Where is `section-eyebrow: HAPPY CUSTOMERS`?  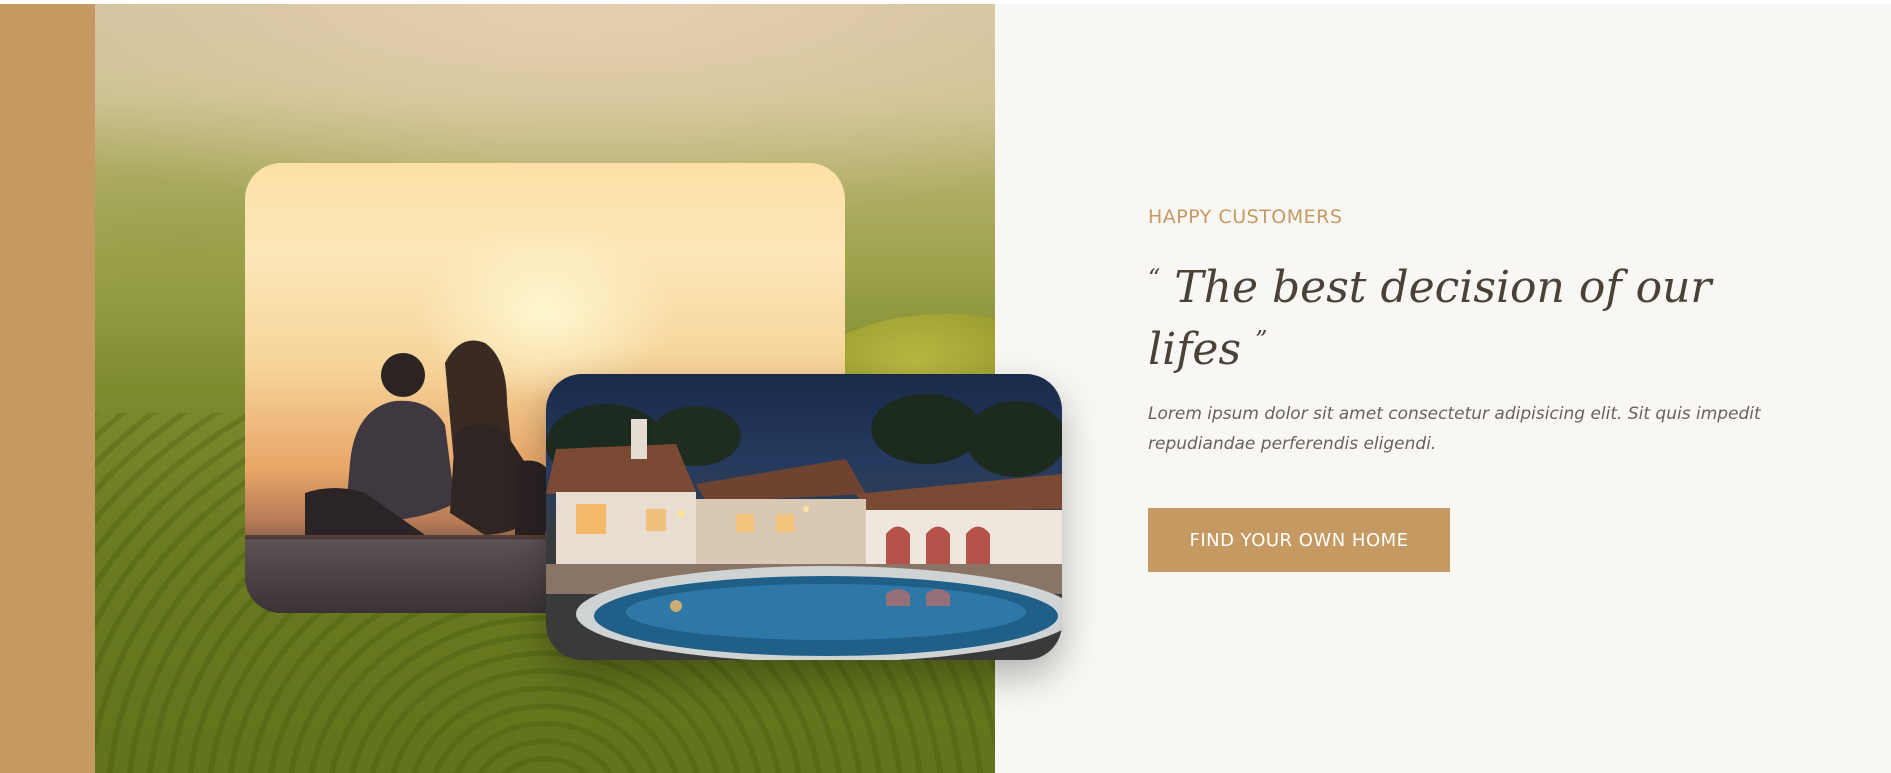
section-eyebrow: HAPPY CUSTOMERS is located at coordinates (1245, 217).